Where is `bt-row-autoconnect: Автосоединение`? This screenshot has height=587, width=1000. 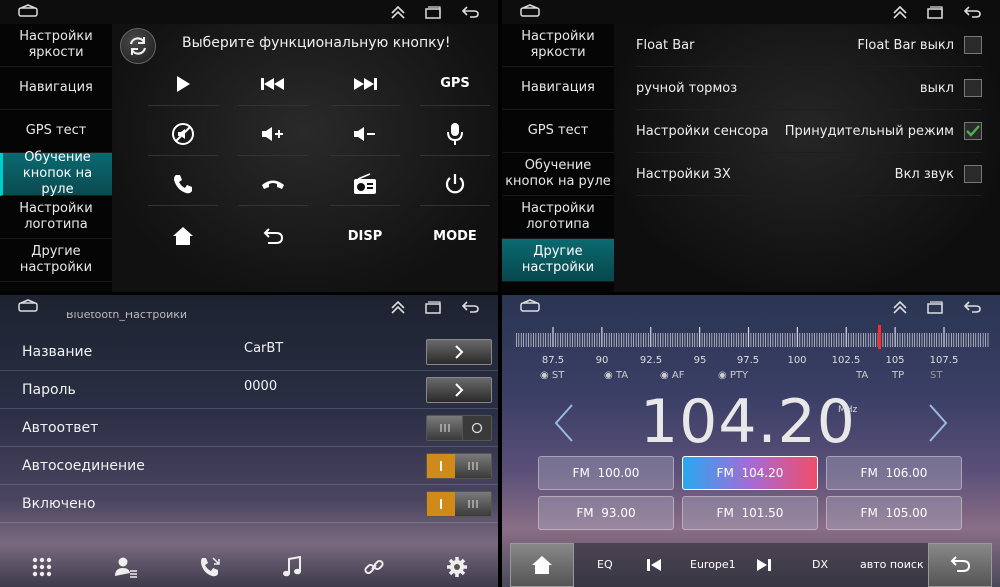 bt-row-autoconnect: Автосоединение is located at coordinates (249, 466).